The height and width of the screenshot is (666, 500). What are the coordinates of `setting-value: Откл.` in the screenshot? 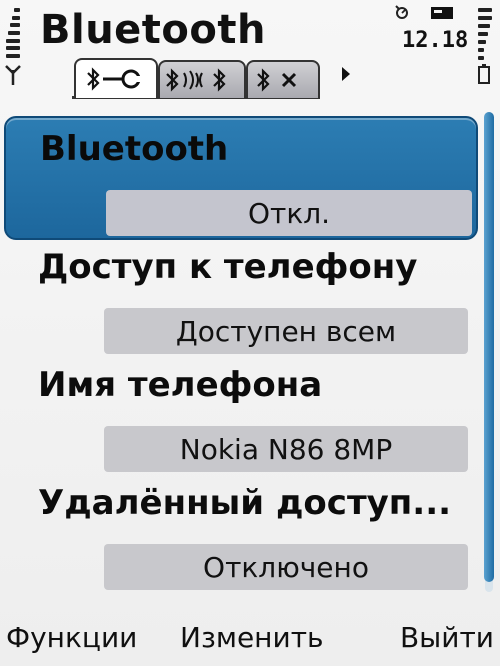 It's located at (289, 213).